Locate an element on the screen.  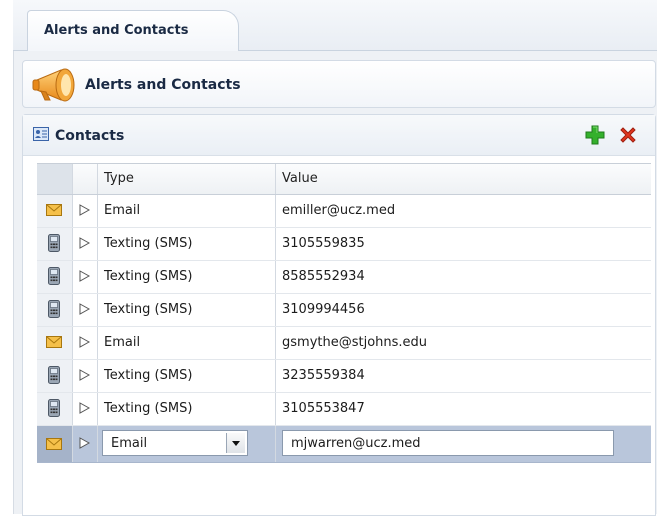
type-select: Email is located at coordinates (175, 443).